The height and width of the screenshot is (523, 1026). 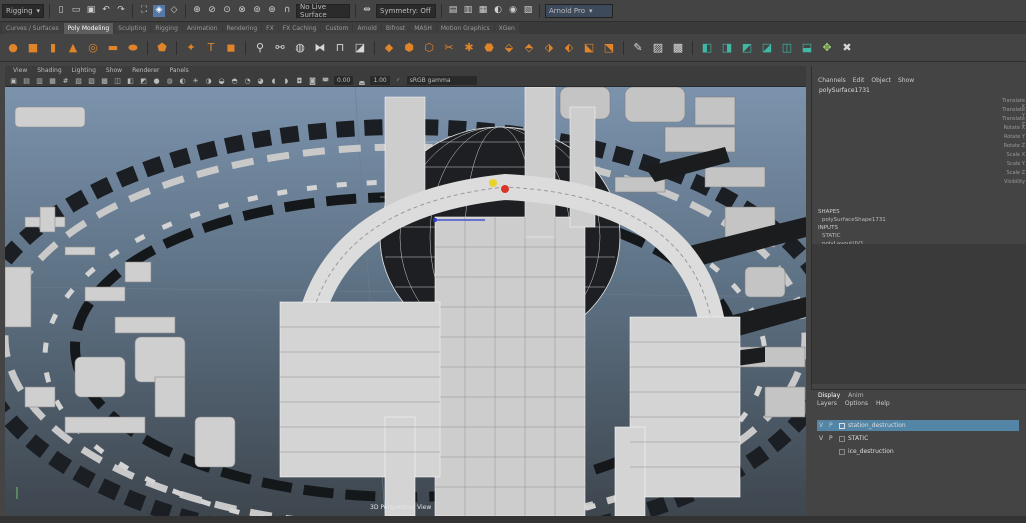 What do you see at coordinates (323, 11) in the screenshot?
I see `live-surface-field: No Live Surface` at bounding box center [323, 11].